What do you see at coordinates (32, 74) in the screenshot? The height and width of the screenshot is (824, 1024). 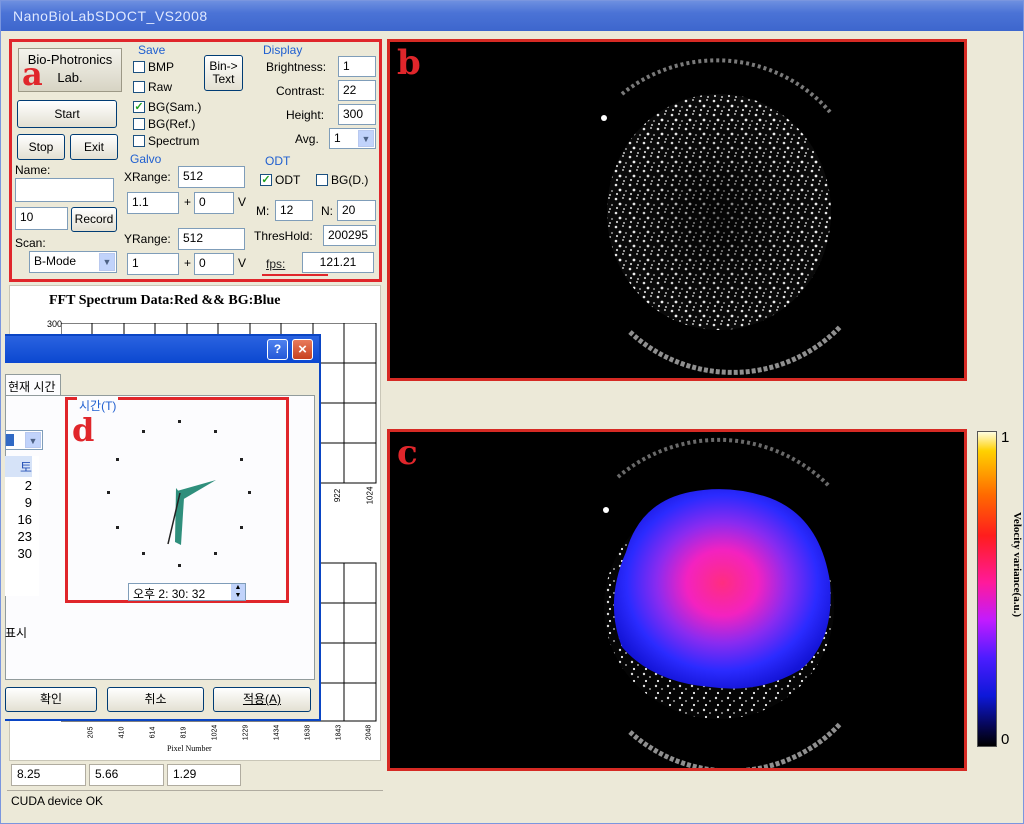 I see `panel-label-a: a` at bounding box center [32, 74].